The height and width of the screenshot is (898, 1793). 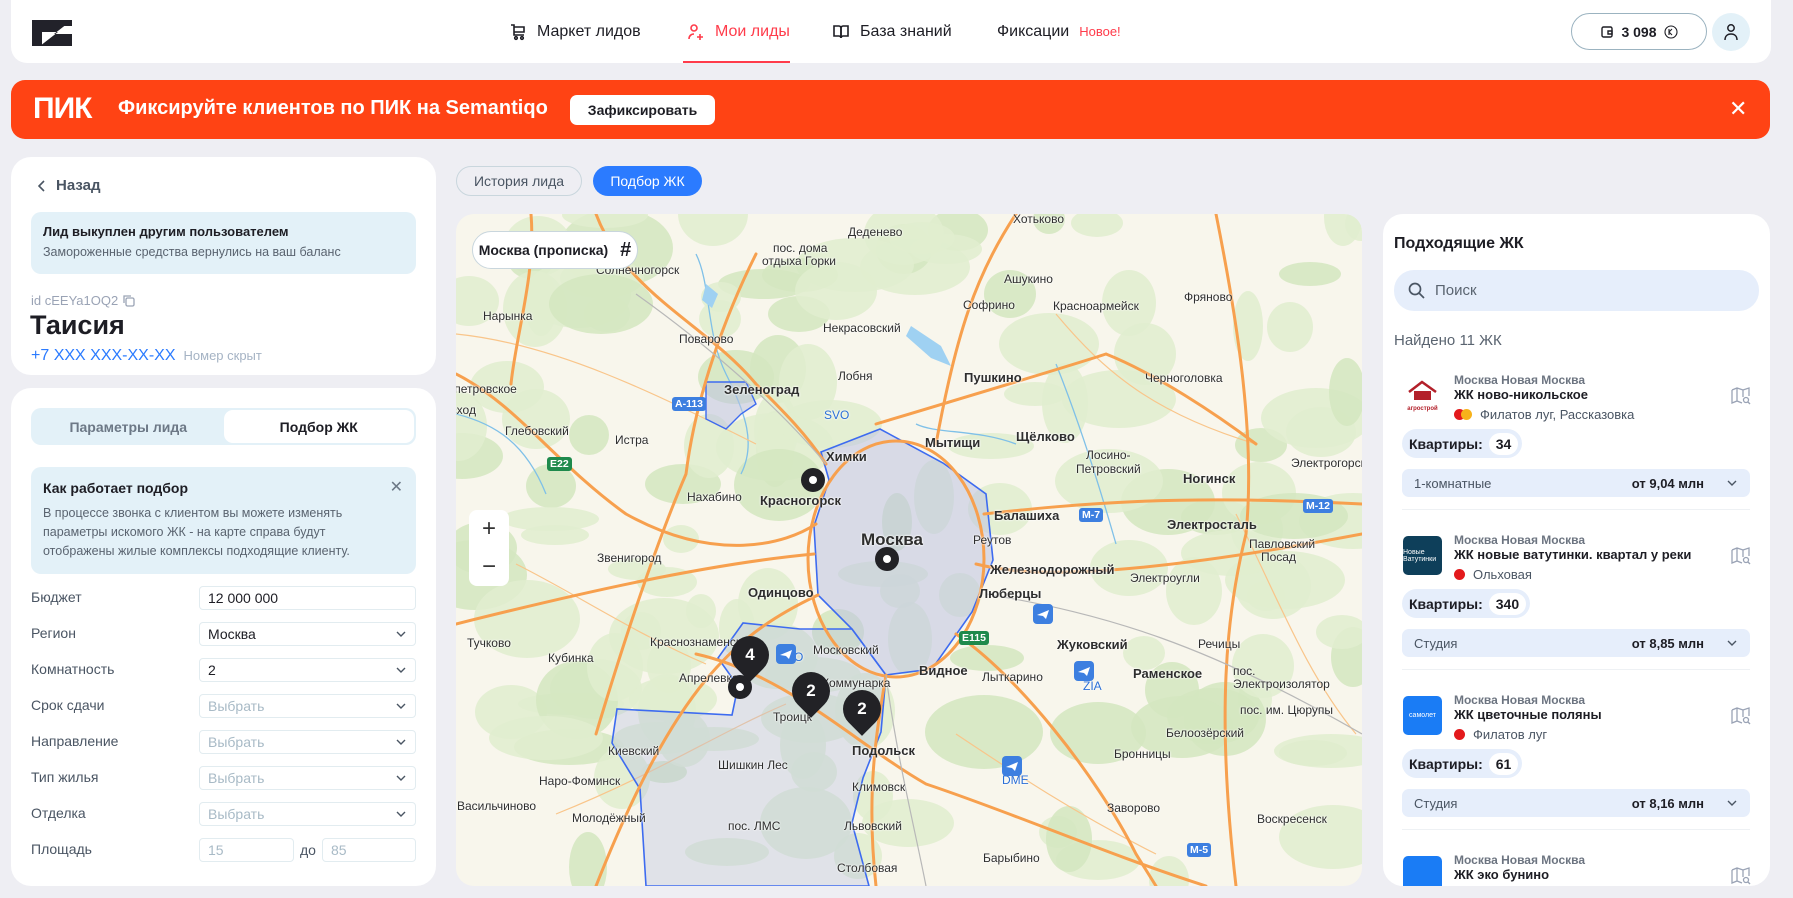 I want to click on map-place-label: Наро-Фоминск, so click(x=580, y=781).